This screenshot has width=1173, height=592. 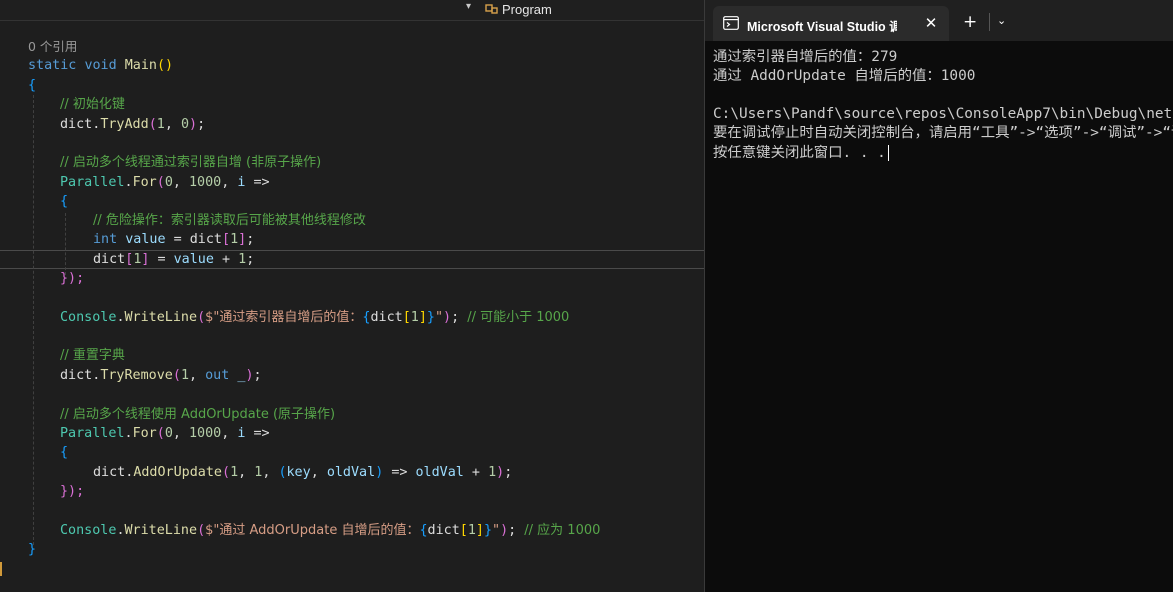 I want to click on method-call: AddOrUpdate, so click(x=177, y=472).